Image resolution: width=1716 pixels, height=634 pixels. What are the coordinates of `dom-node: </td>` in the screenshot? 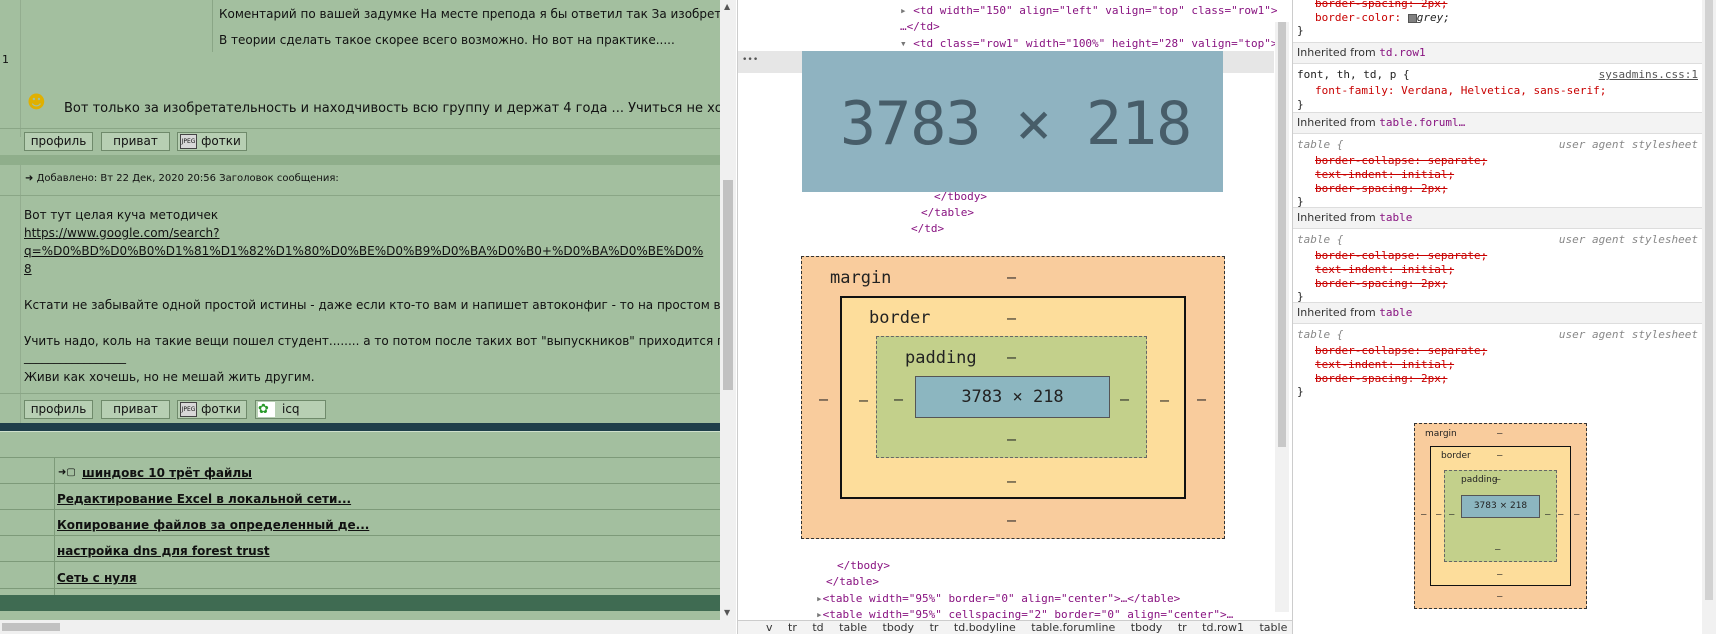 It's located at (927, 228).